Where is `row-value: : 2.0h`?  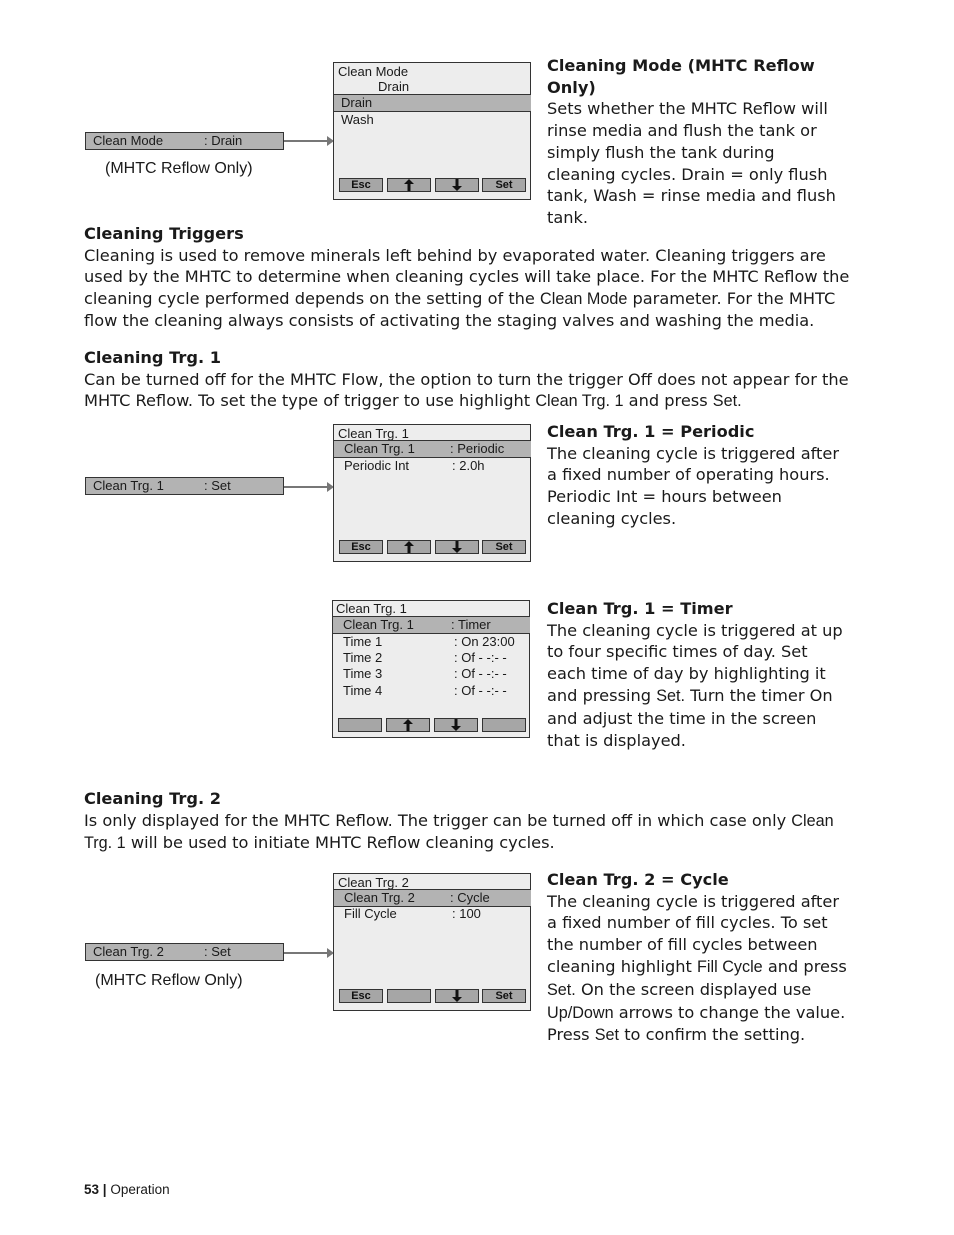 row-value: : 2.0h is located at coordinates (468, 465).